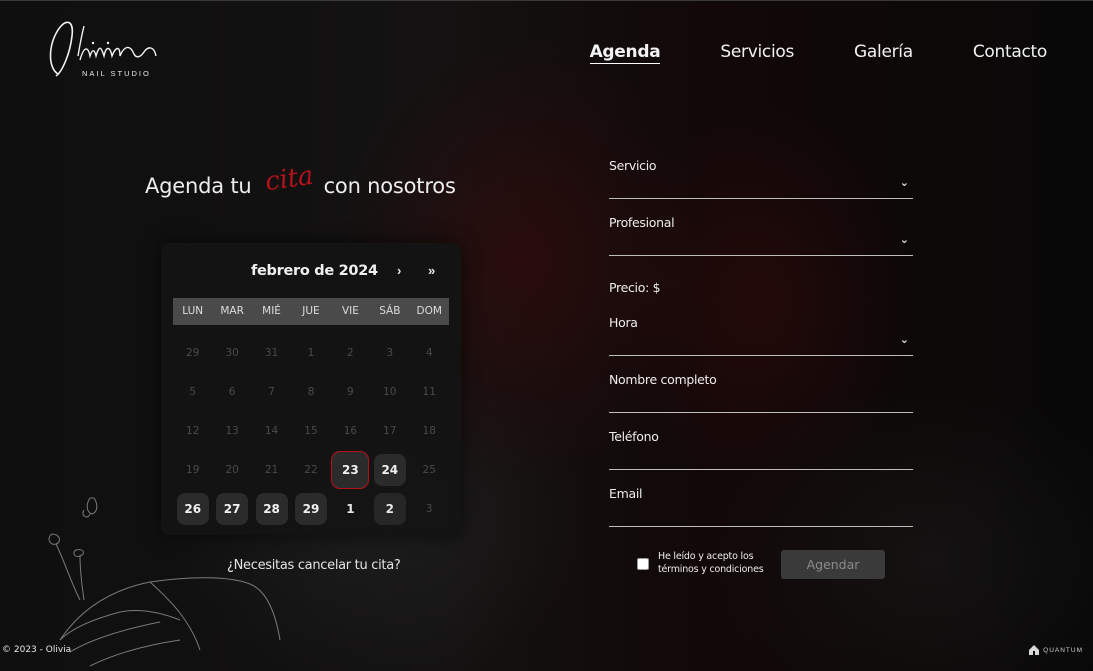  What do you see at coordinates (711, 570) in the screenshot?
I see `terms-text-line2: términos y condiciones` at bounding box center [711, 570].